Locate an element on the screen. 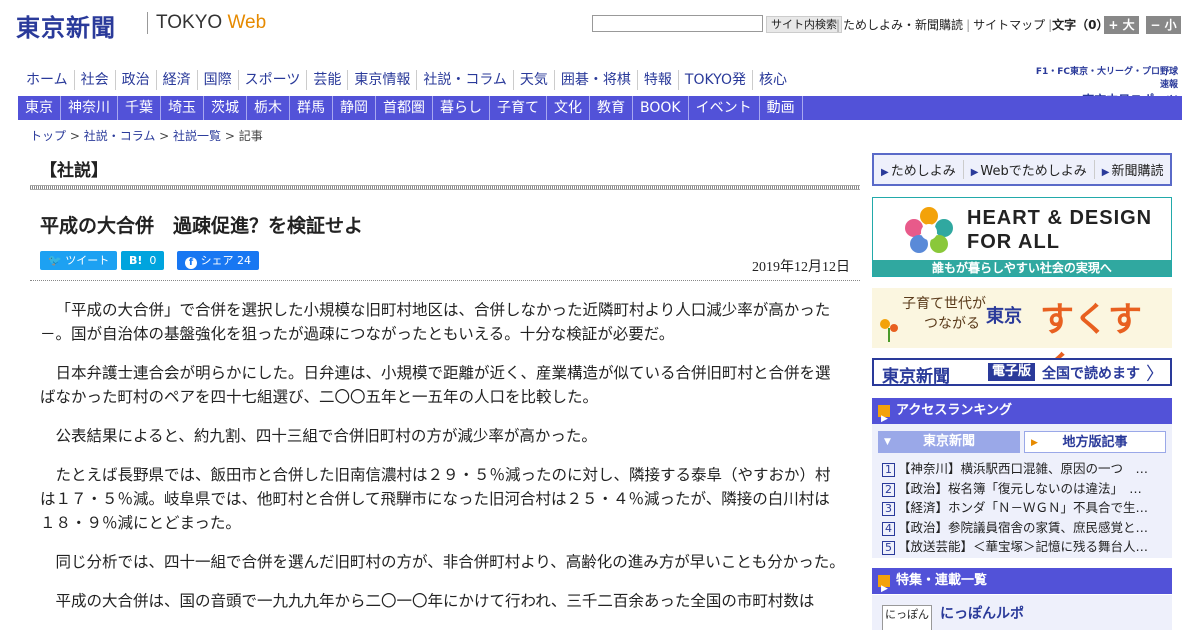 The image size is (1200, 630). ranking-tab-tokyo: ▼ 東京新聞 is located at coordinates (949, 442).